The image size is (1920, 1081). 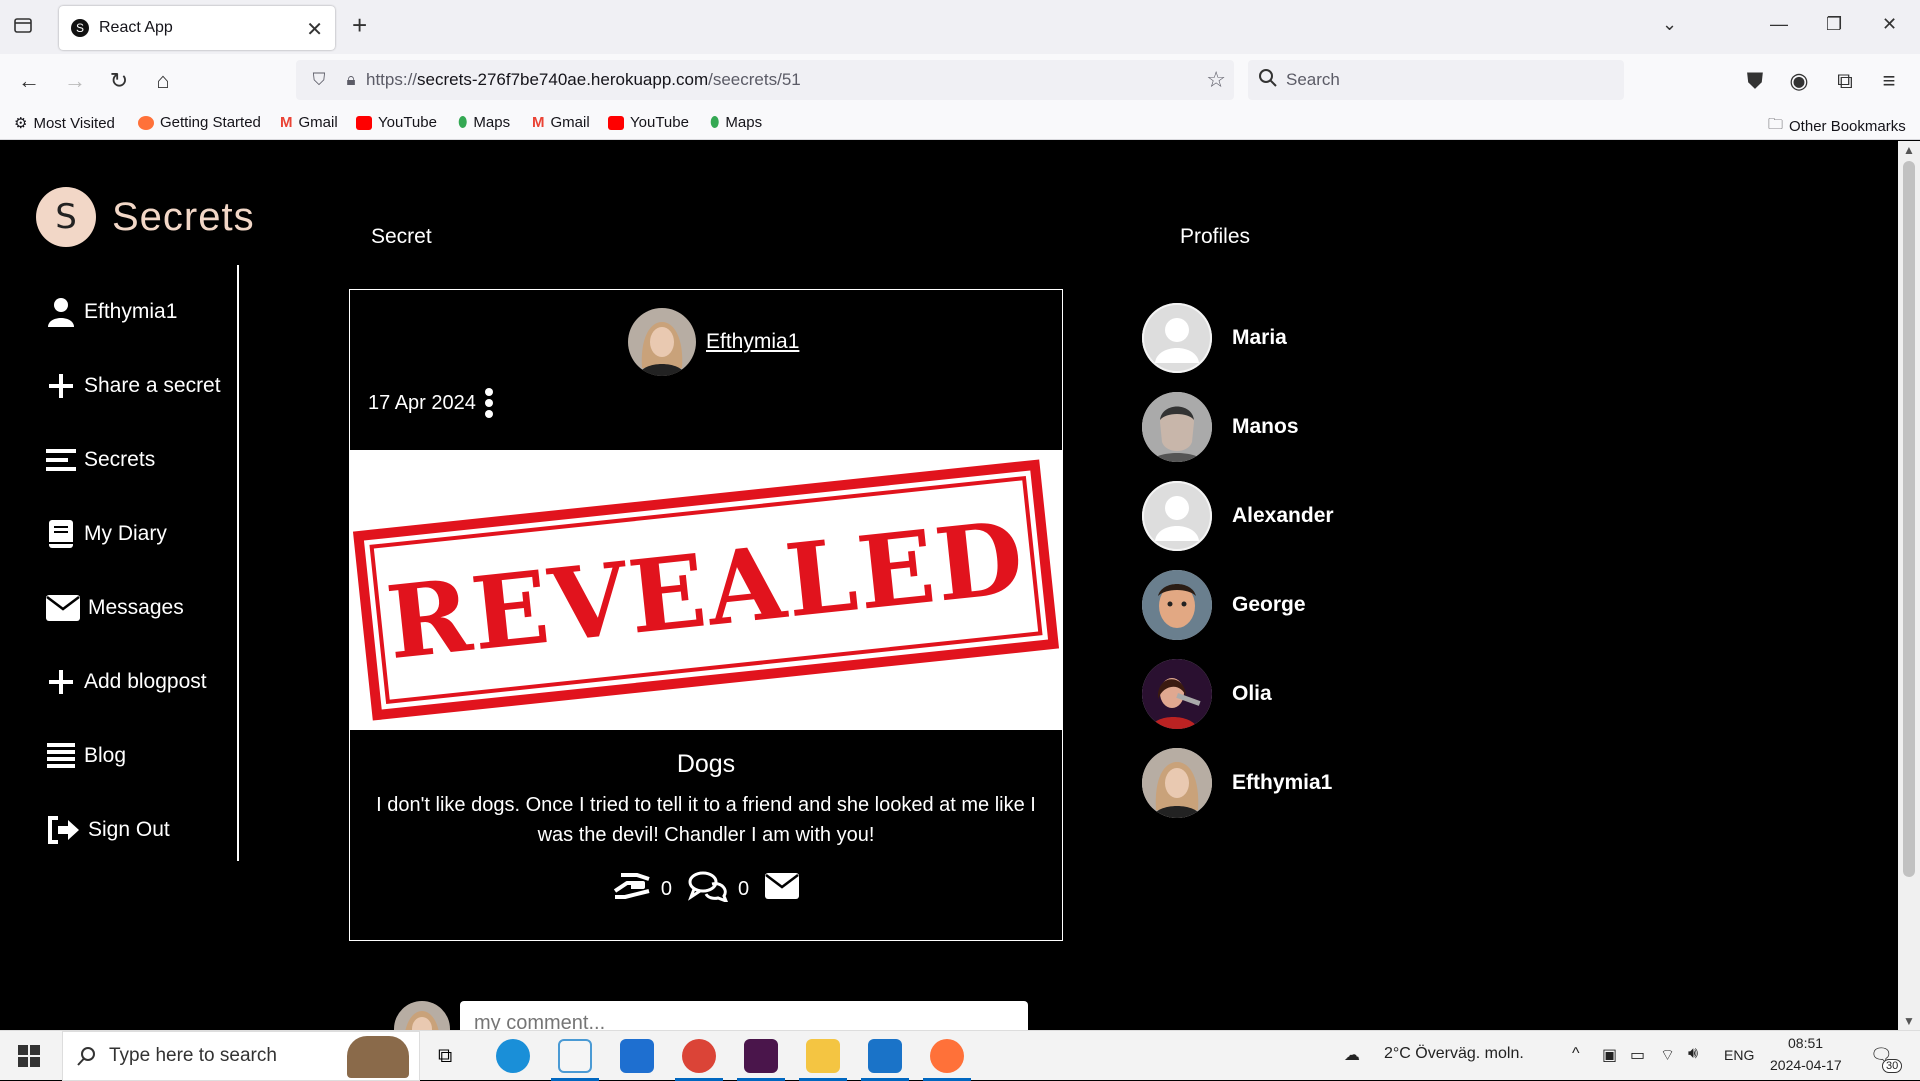 What do you see at coordinates (1799, 81) in the screenshot?
I see `account-icon: ◉` at bounding box center [1799, 81].